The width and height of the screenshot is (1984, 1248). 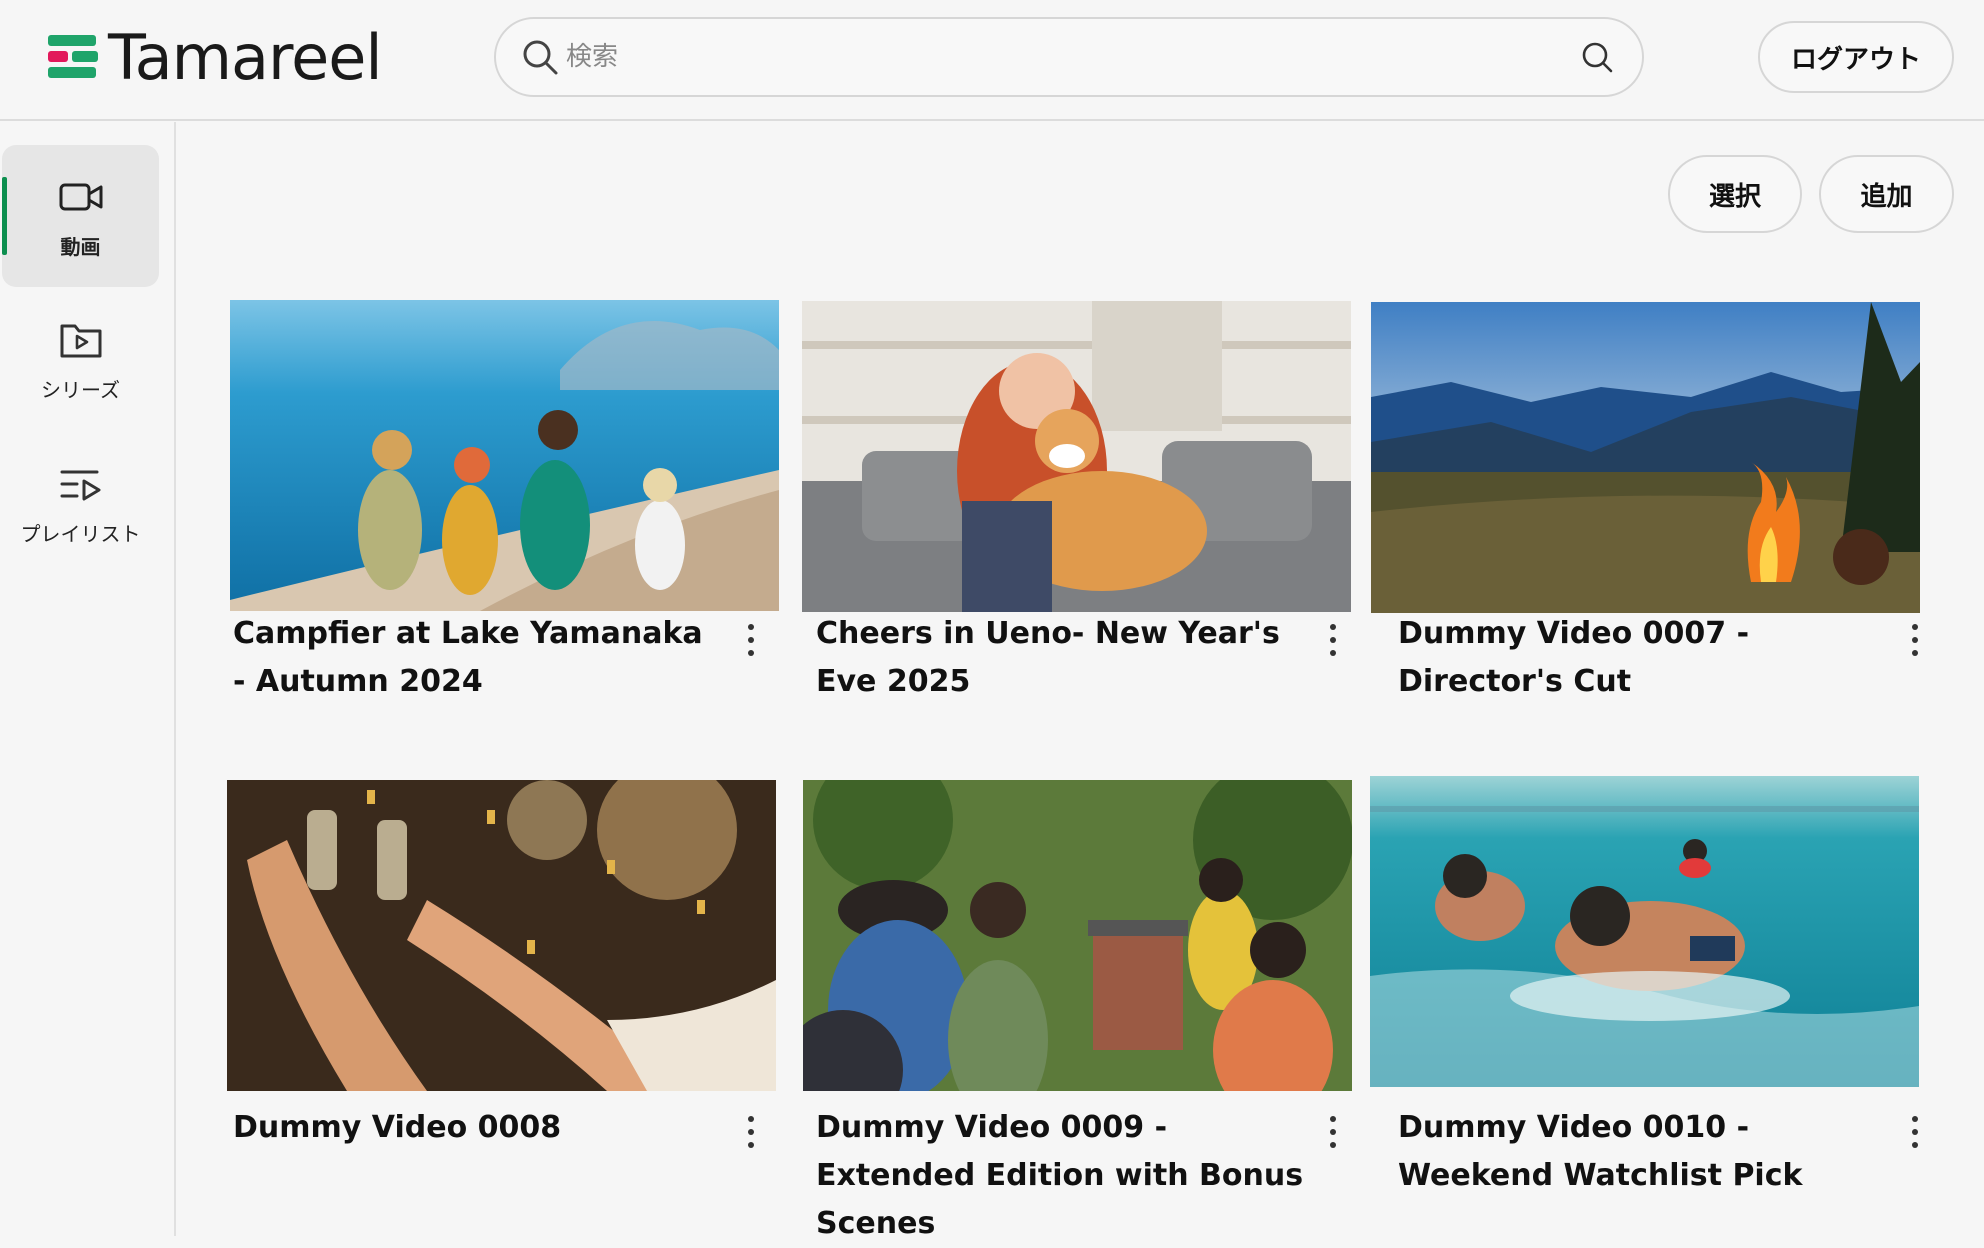 What do you see at coordinates (478, 1128) in the screenshot?
I see `video-title: Dummy Video 0008` at bounding box center [478, 1128].